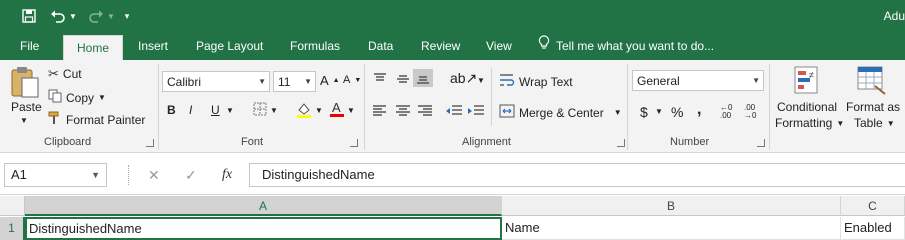 Image resolution: width=905 pixels, height=240 pixels. What do you see at coordinates (106, 119) in the screenshot?
I see `format-painter-label: Format Painter` at bounding box center [106, 119].